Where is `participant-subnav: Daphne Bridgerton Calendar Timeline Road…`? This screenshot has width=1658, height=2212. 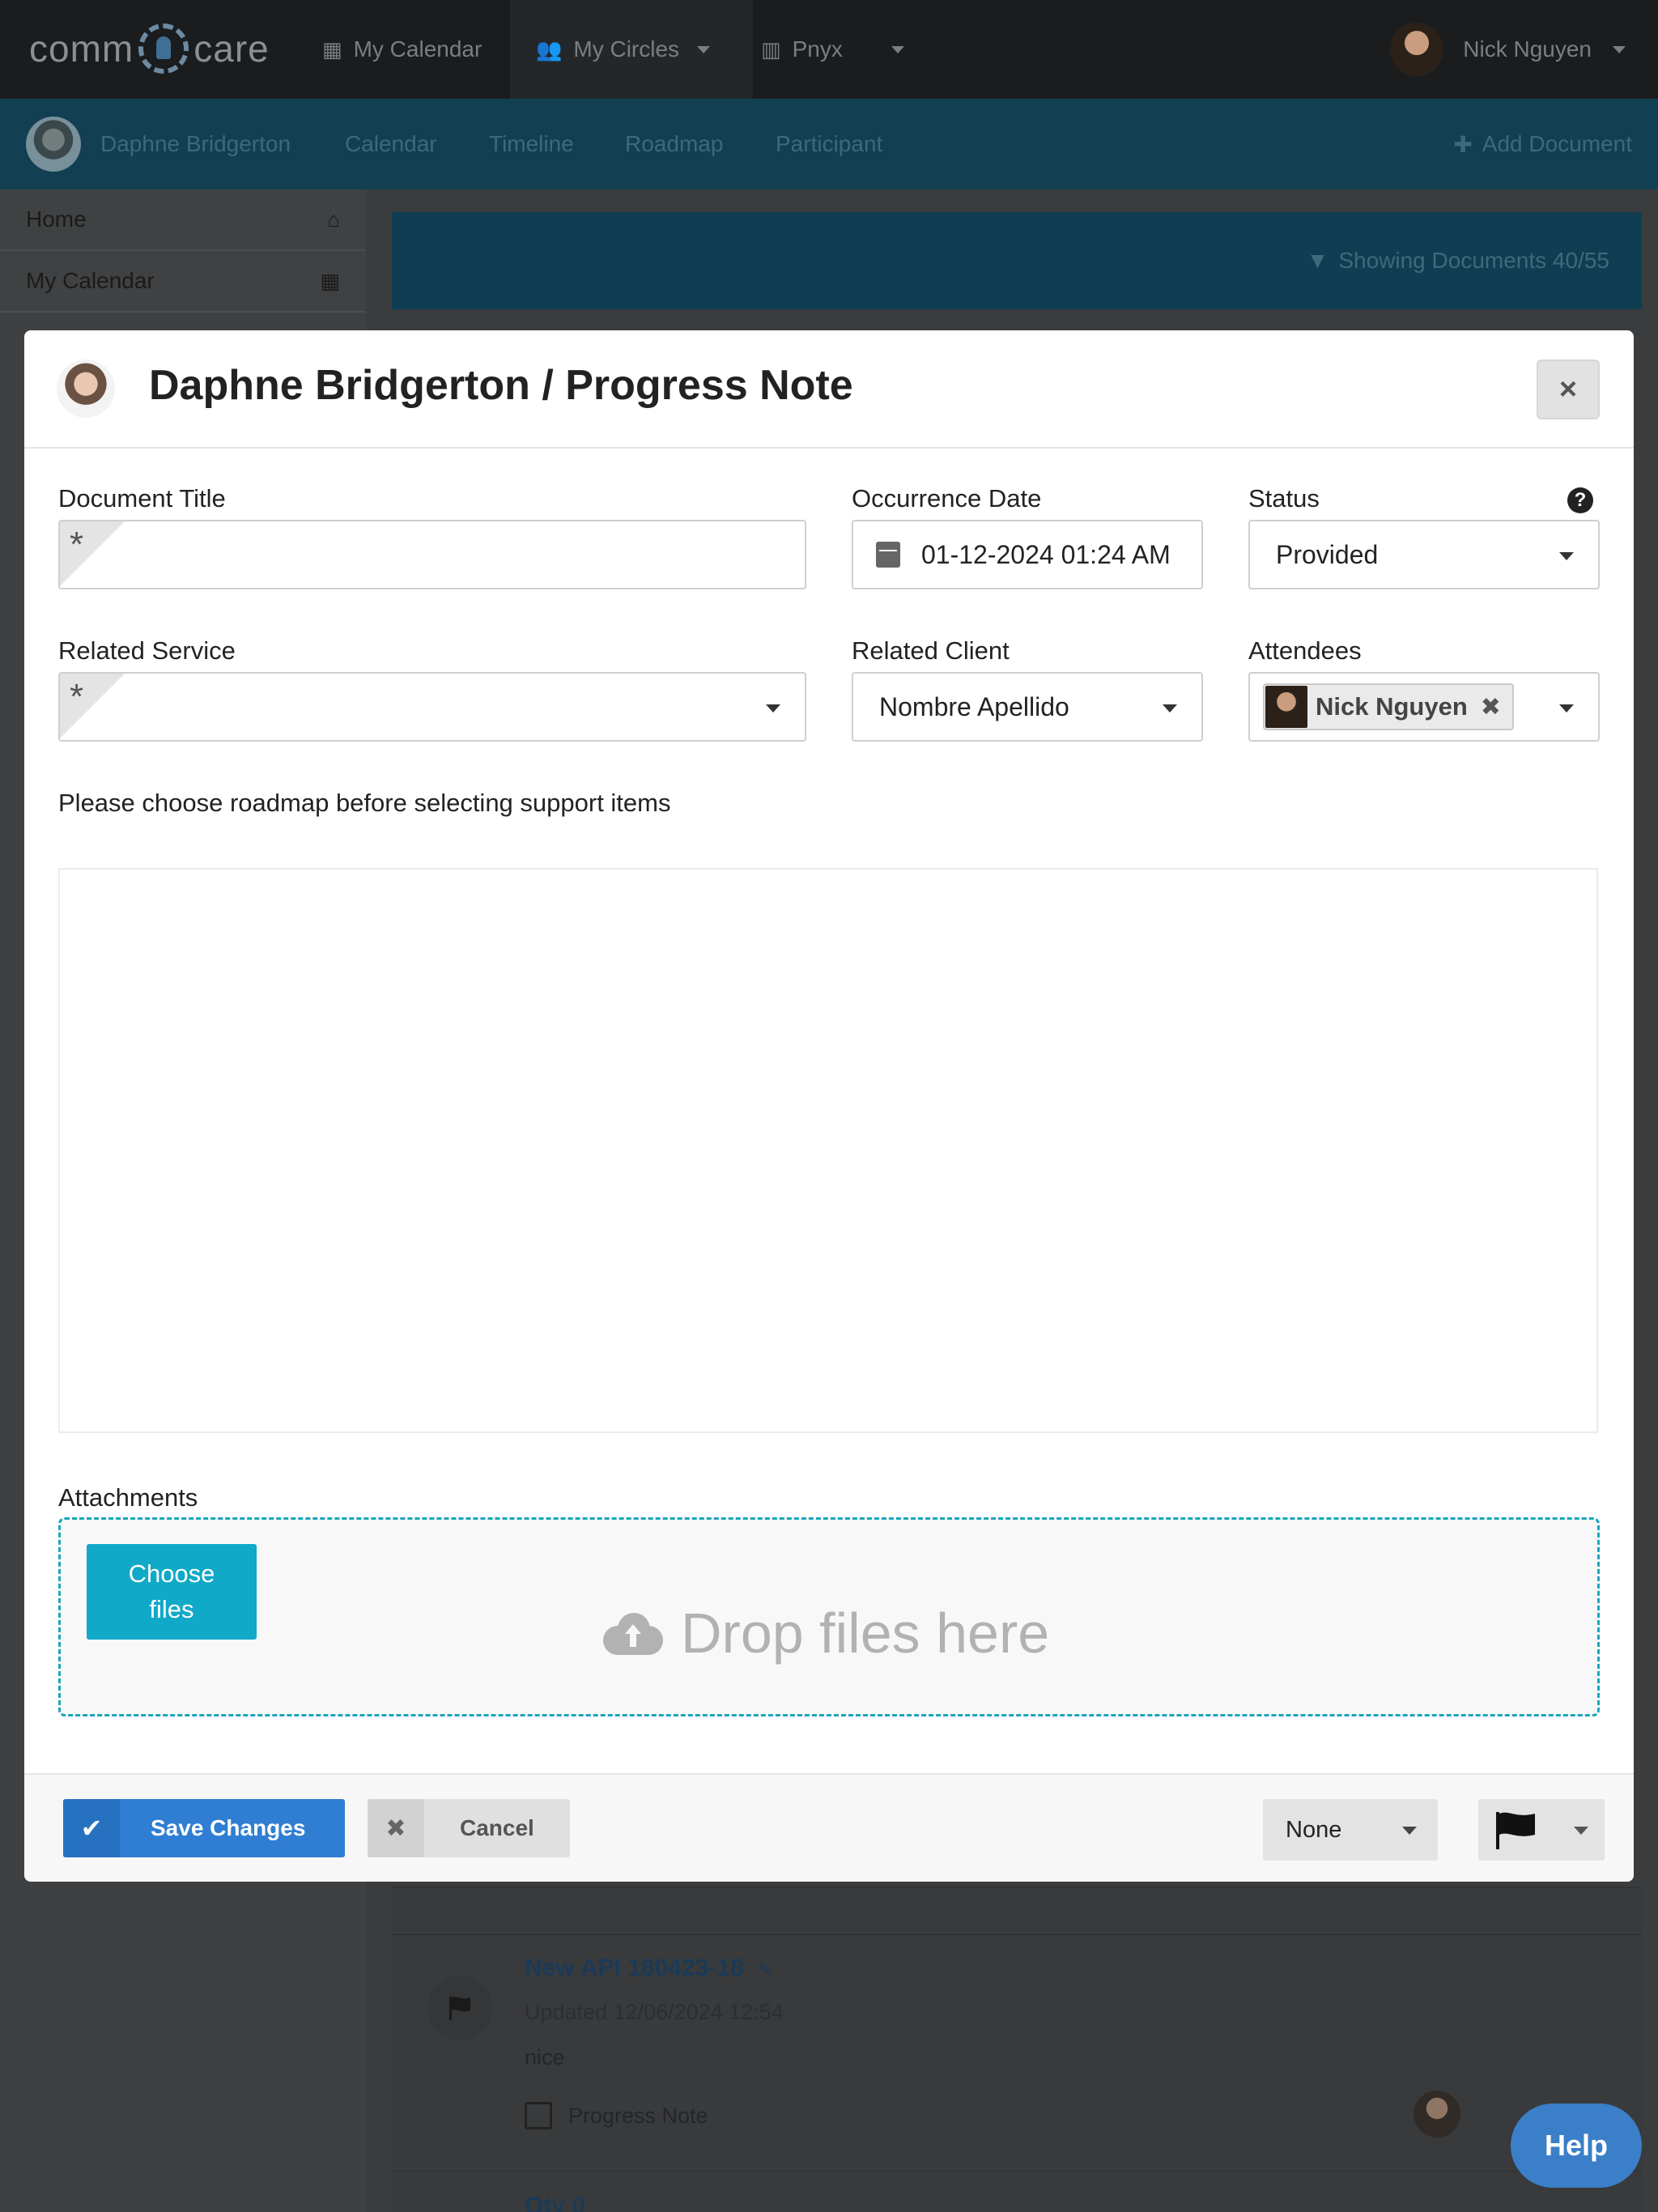 participant-subnav: Daphne Bridgerton Calendar Timeline Road… is located at coordinates (829, 144).